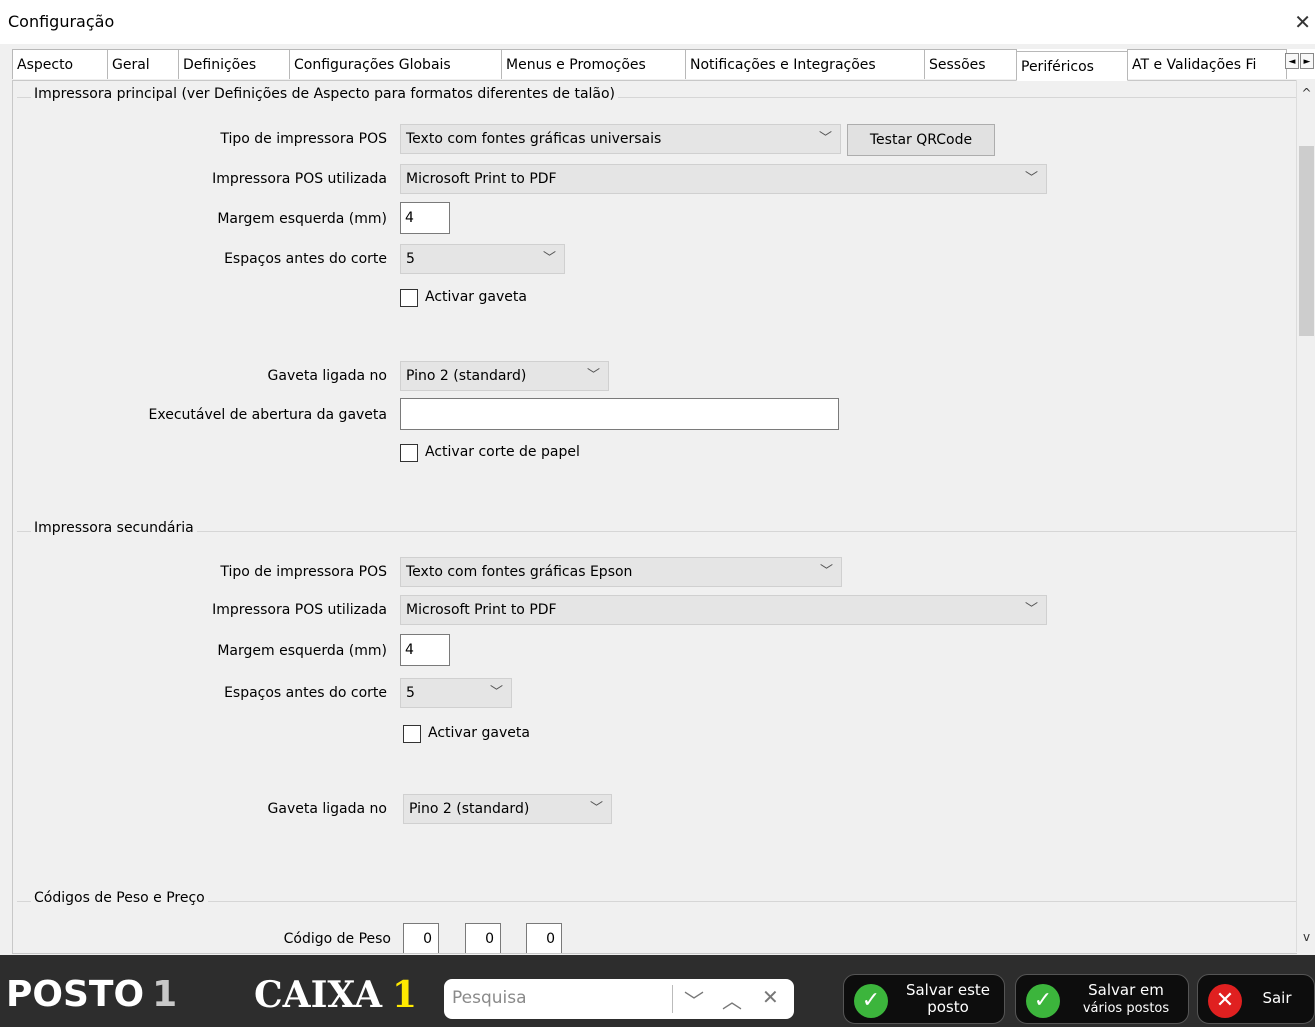 This screenshot has height=1027, width=1315. Describe the element at coordinates (723, 610) in the screenshot. I see `secondary-impressora-select: Microsoft Print to PDF ﹀` at that location.